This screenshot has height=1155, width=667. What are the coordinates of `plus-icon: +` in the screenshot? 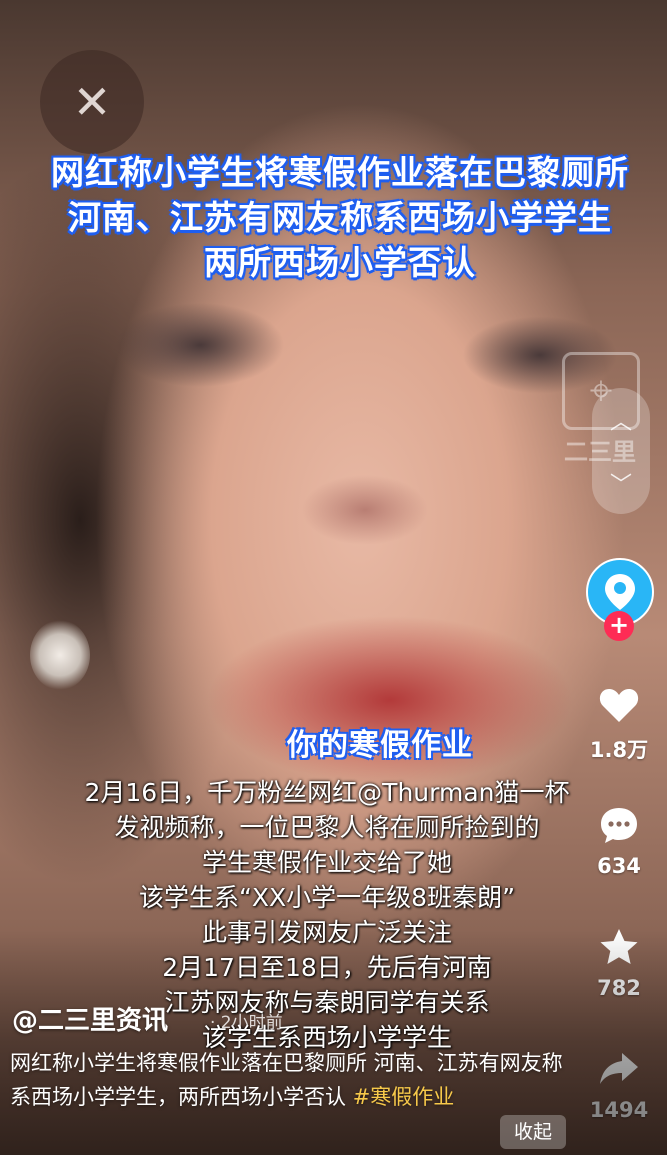 It's located at (619, 625).